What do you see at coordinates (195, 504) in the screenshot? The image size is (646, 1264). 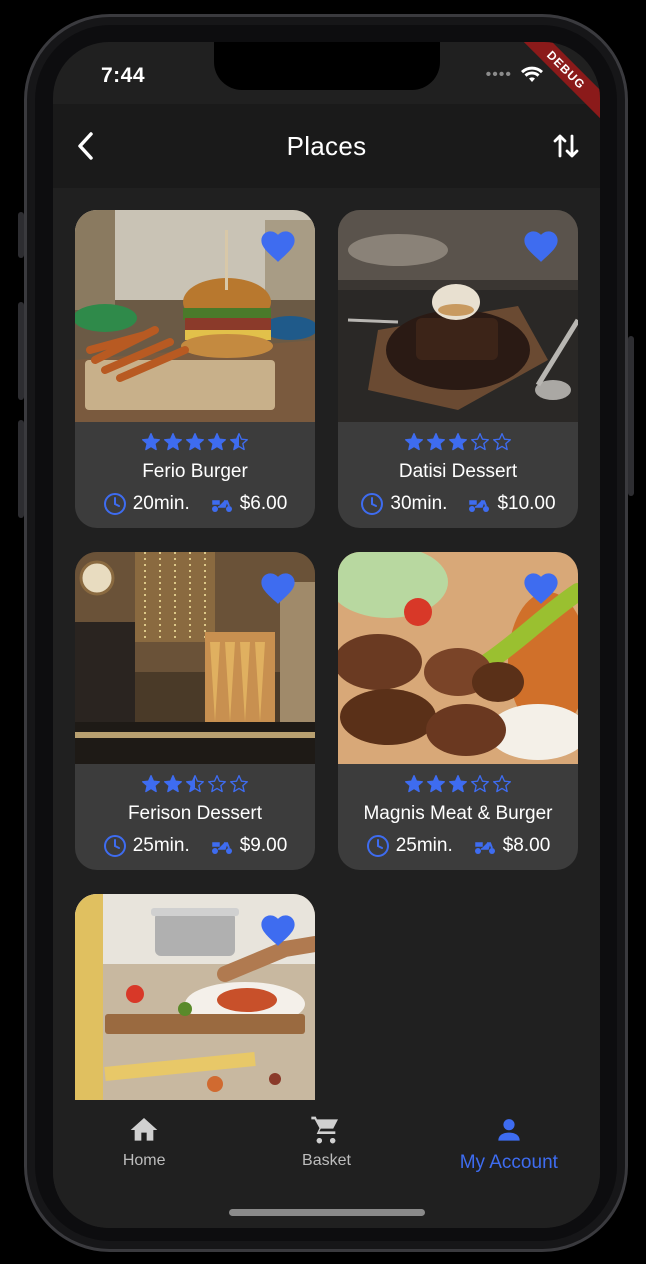 I see `place-meta: 20min. $6.00` at bounding box center [195, 504].